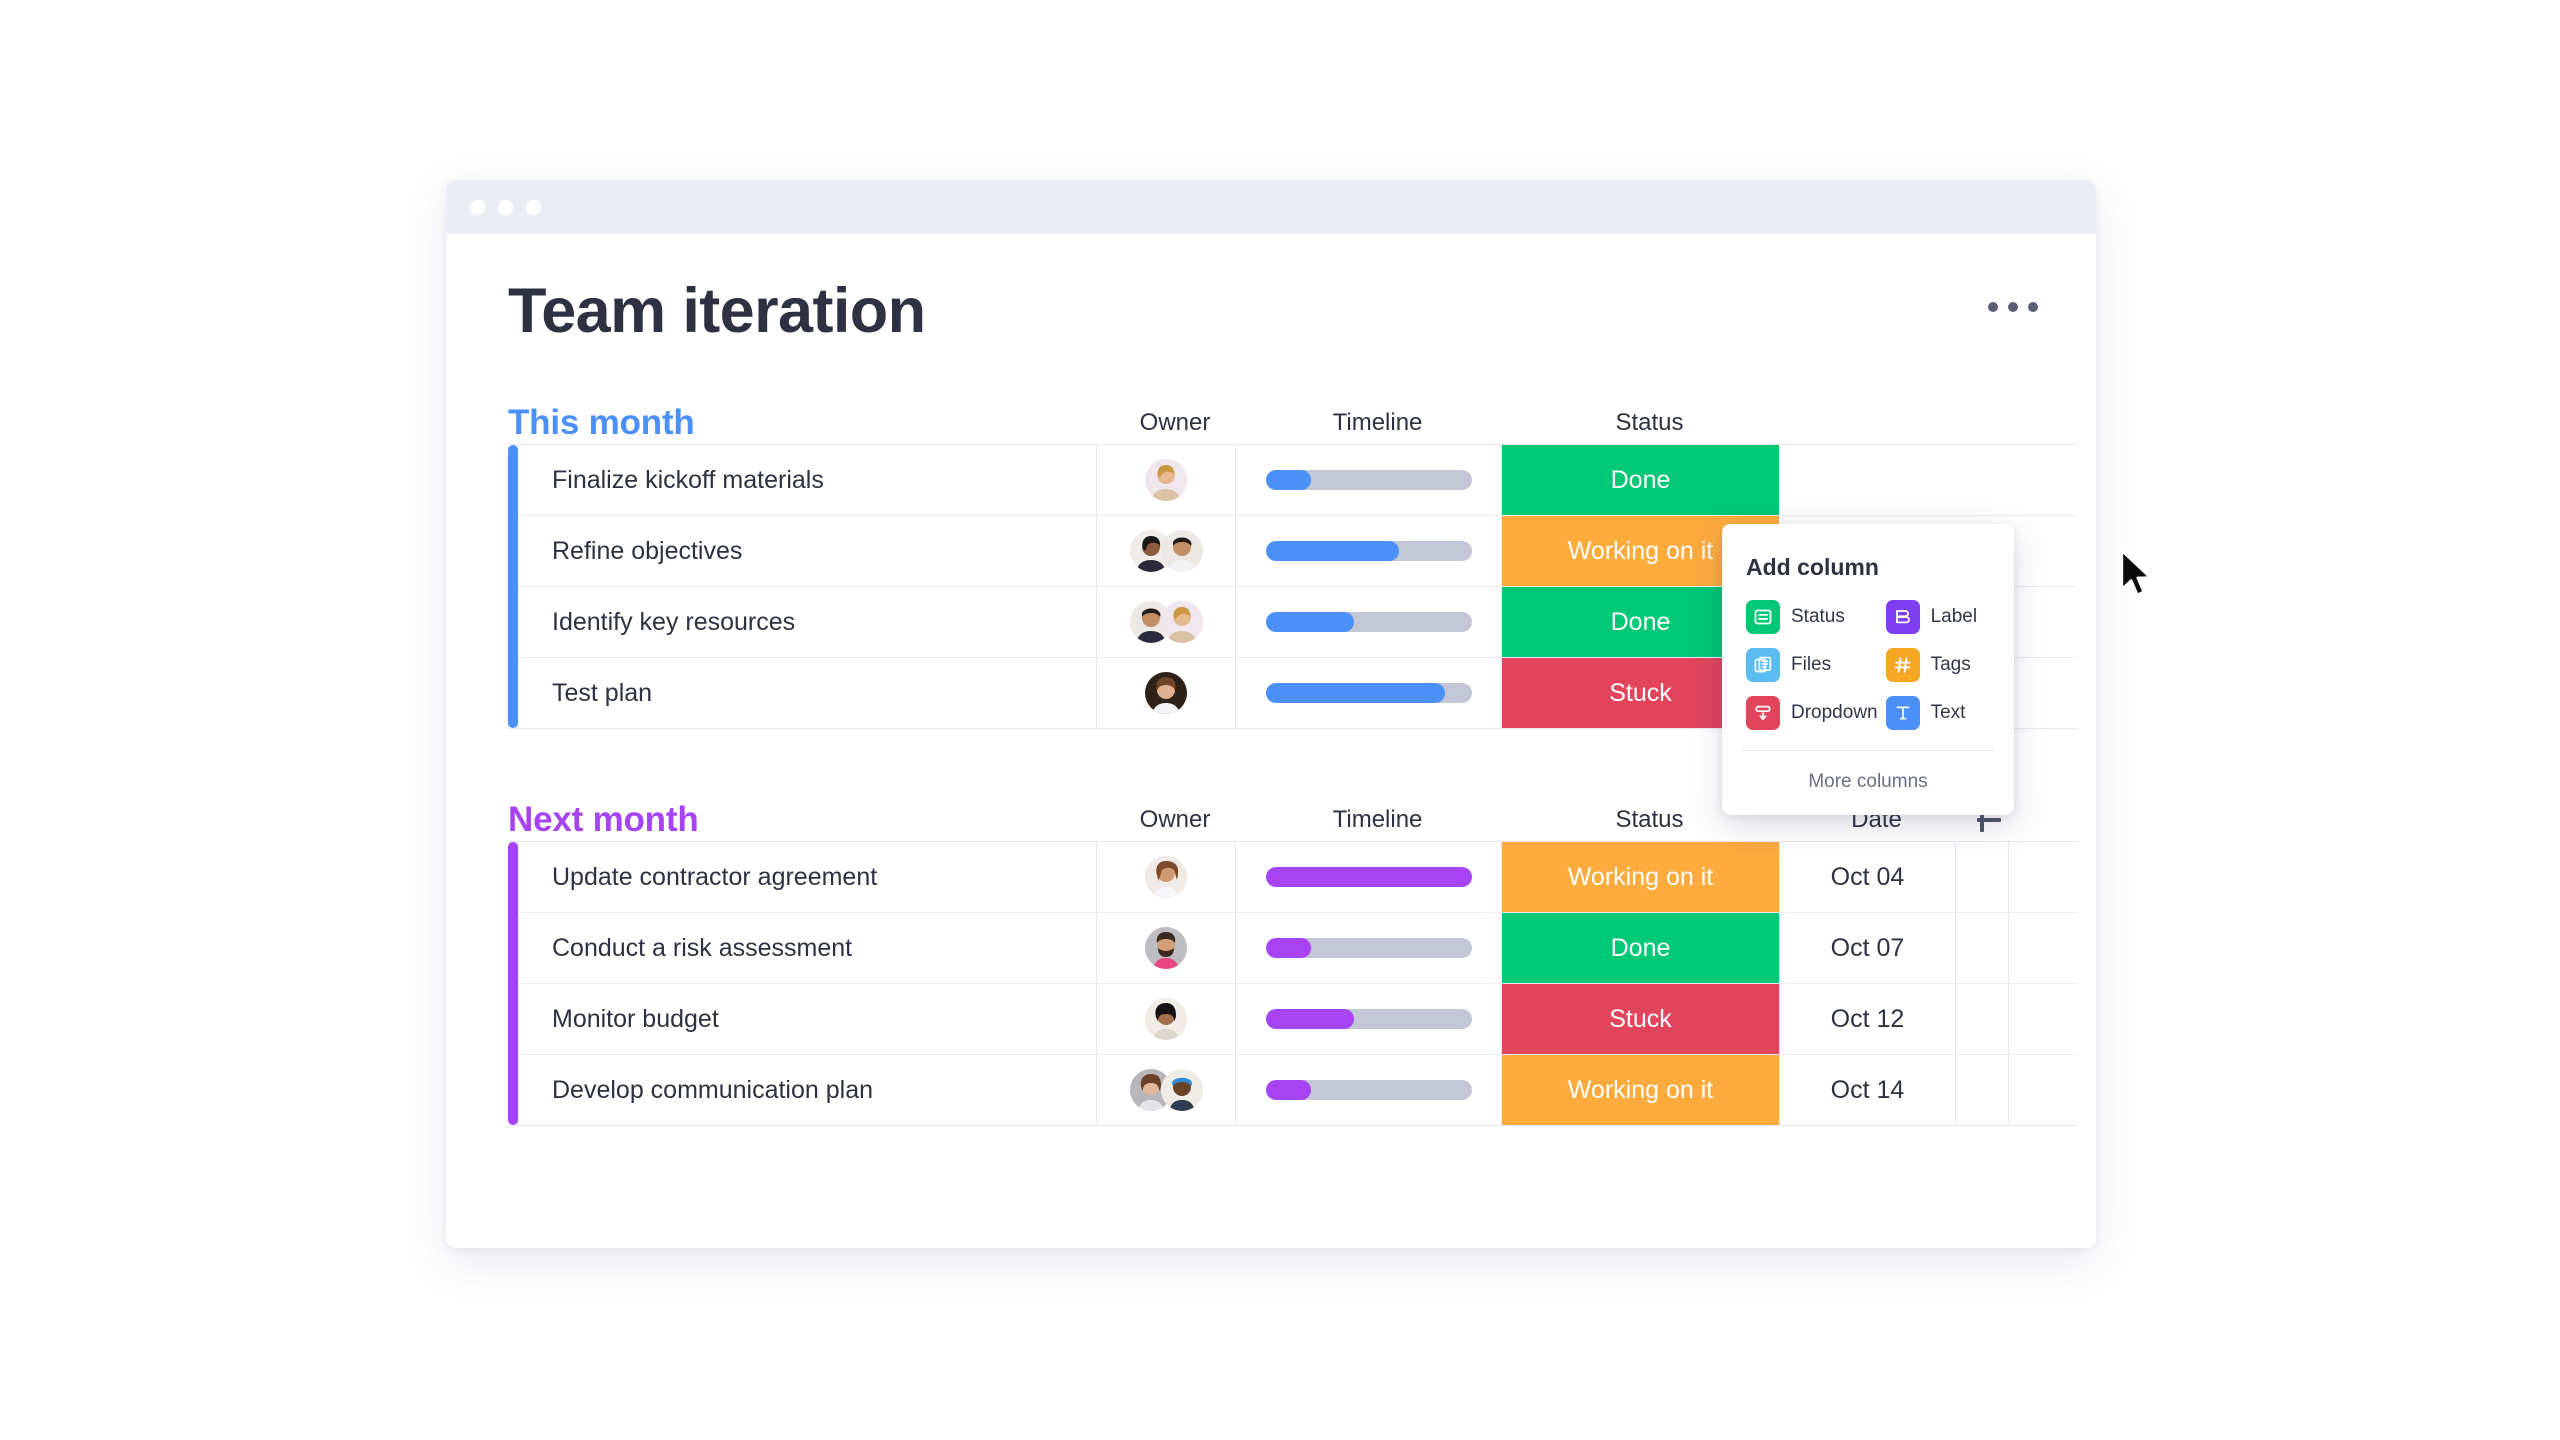  I want to click on column-type-tags: Tags, so click(1937, 664).